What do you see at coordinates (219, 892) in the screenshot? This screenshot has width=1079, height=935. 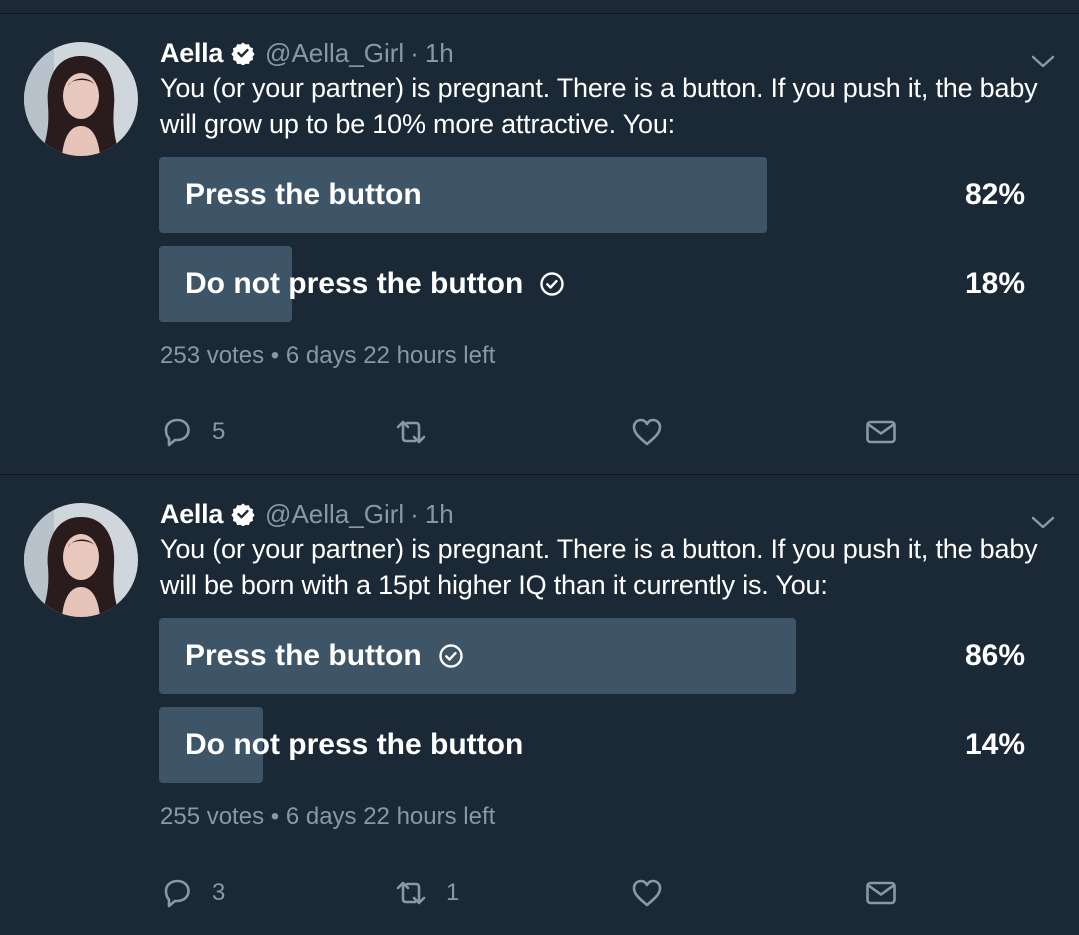 I see `reply-count: 3` at bounding box center [219, 892].